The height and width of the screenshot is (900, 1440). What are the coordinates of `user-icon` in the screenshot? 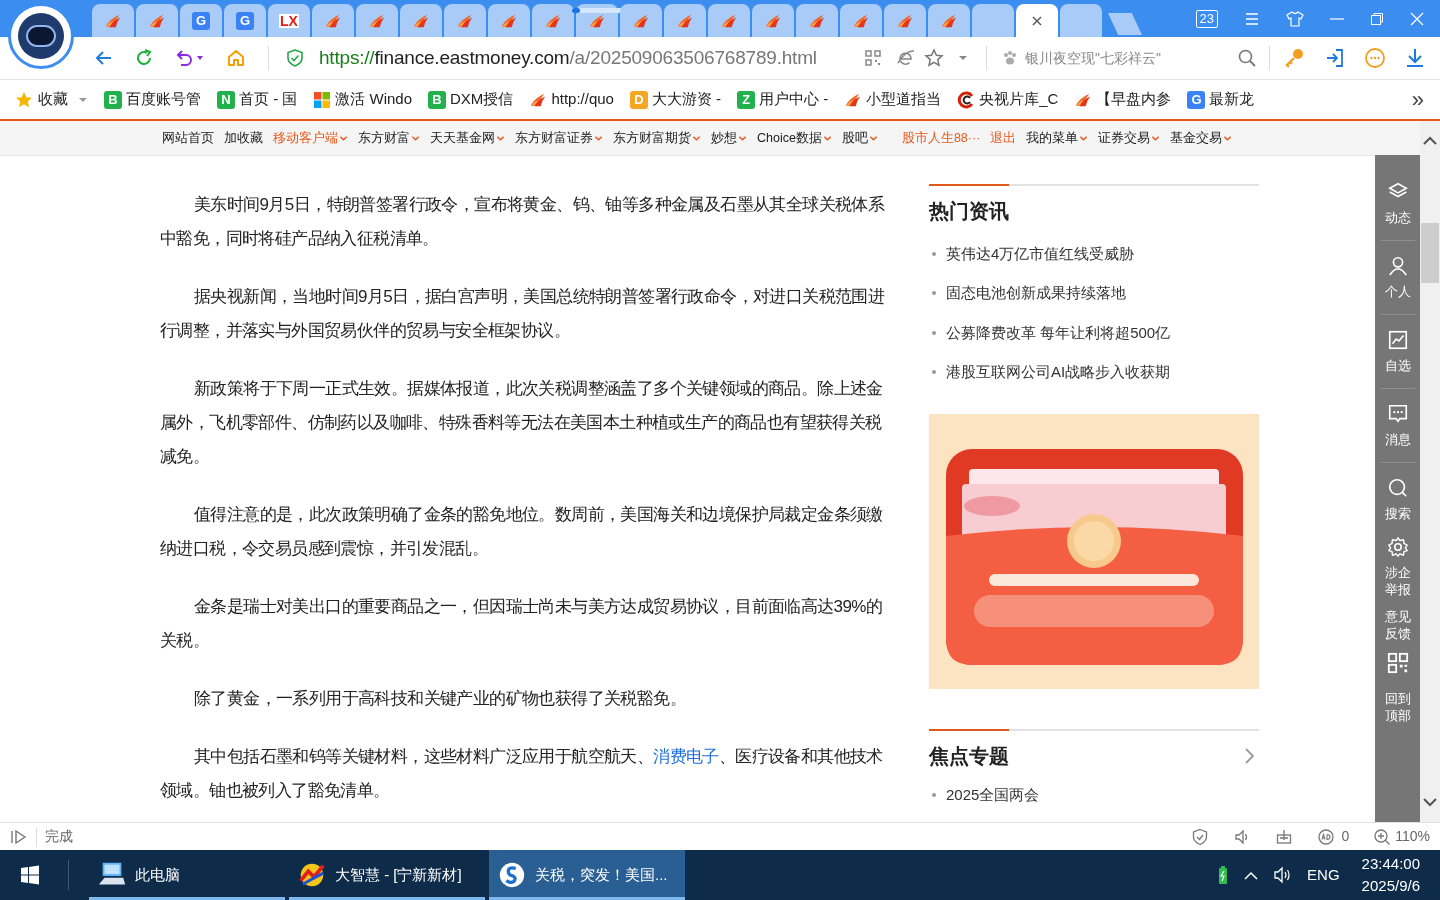 It's located at (1397, 266).